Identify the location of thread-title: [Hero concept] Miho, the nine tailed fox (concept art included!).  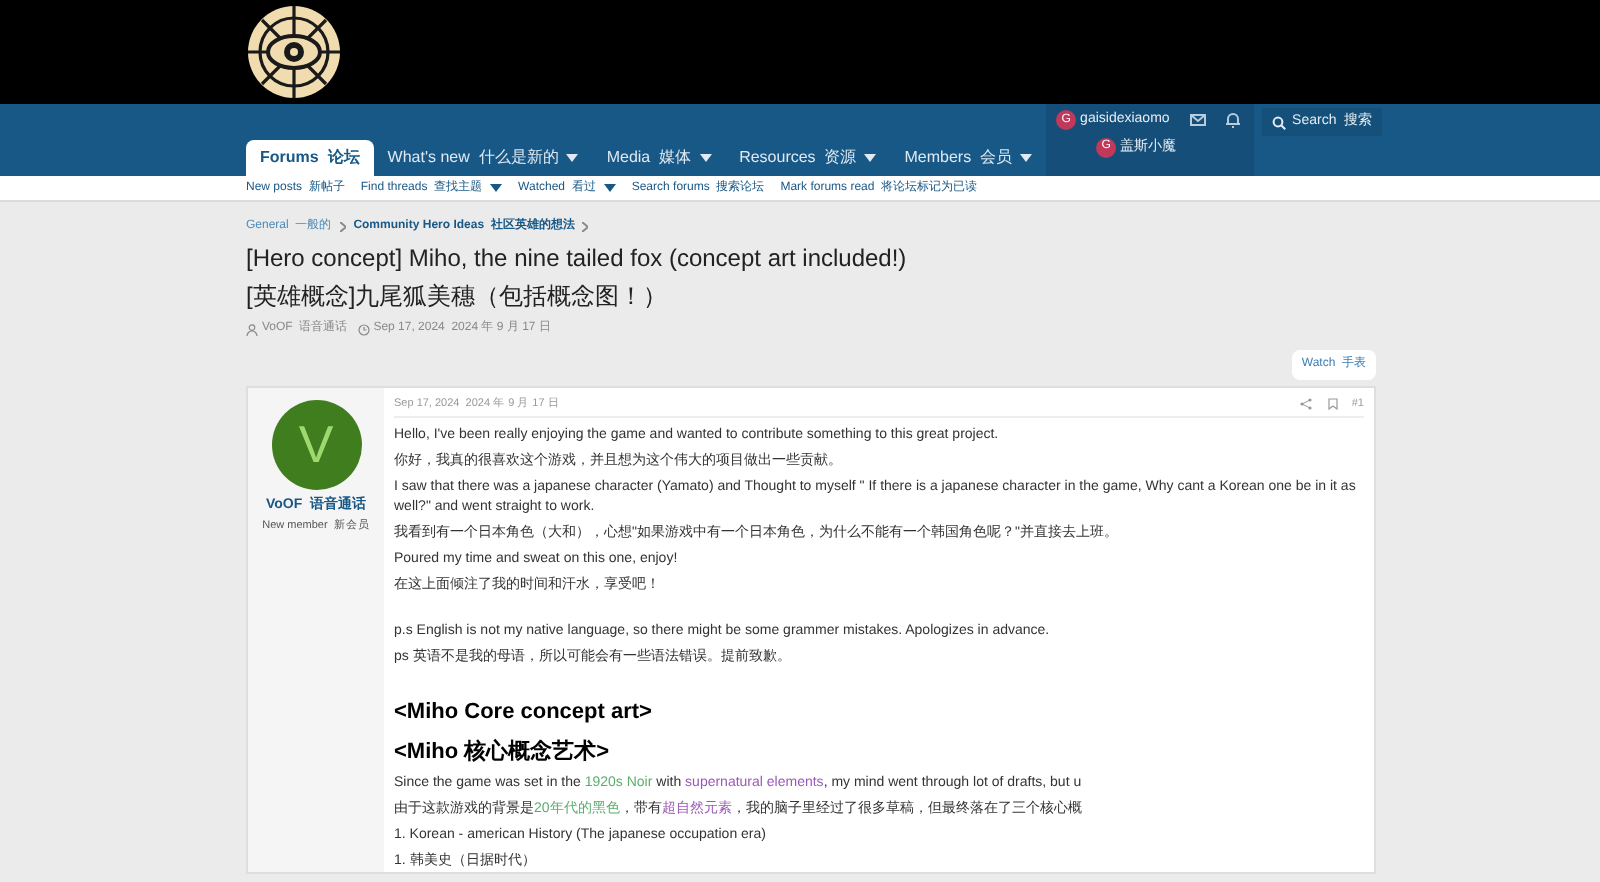
(577, 258).